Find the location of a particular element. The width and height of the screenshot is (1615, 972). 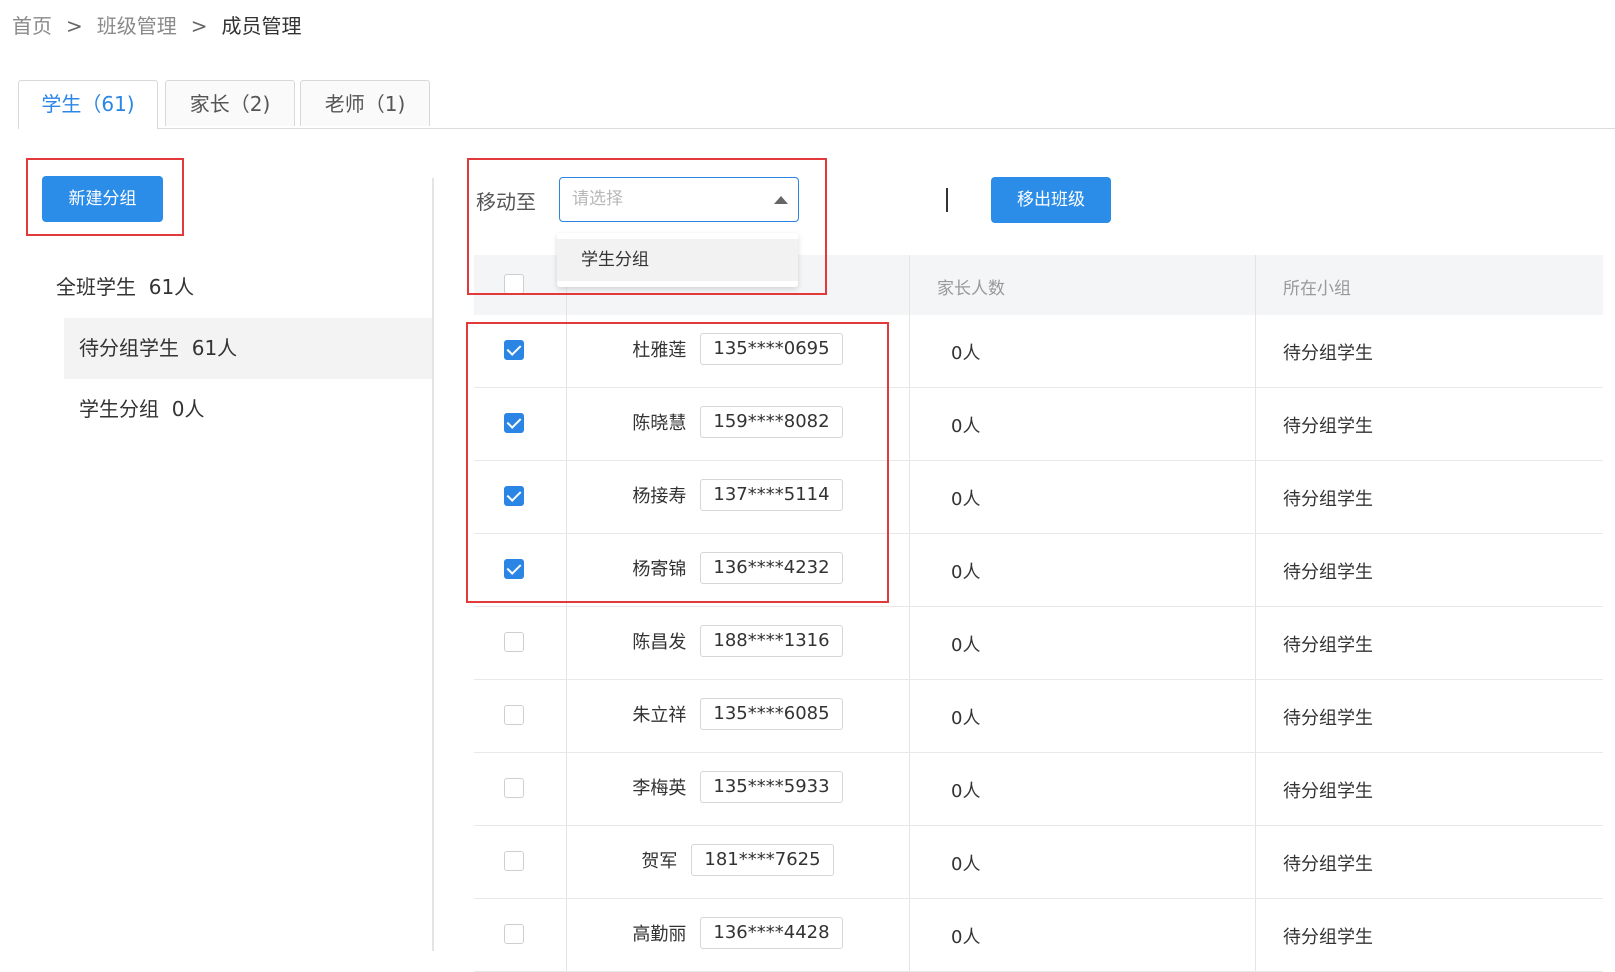

toolbar-divider is located at coordinates (947, 200).